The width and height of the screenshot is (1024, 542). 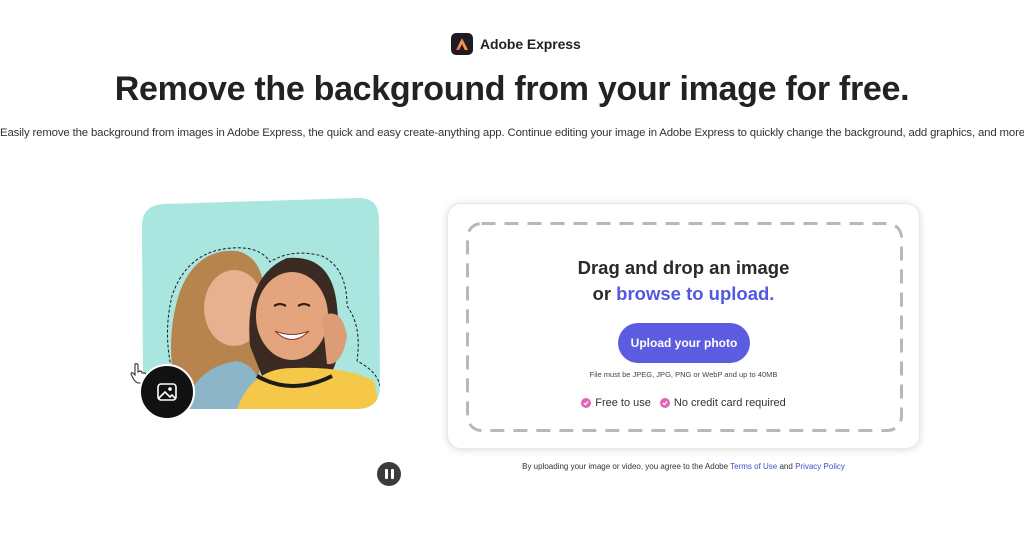 I want to click on perk-no-card-label: No credit card required, so click(x=729, y=403).